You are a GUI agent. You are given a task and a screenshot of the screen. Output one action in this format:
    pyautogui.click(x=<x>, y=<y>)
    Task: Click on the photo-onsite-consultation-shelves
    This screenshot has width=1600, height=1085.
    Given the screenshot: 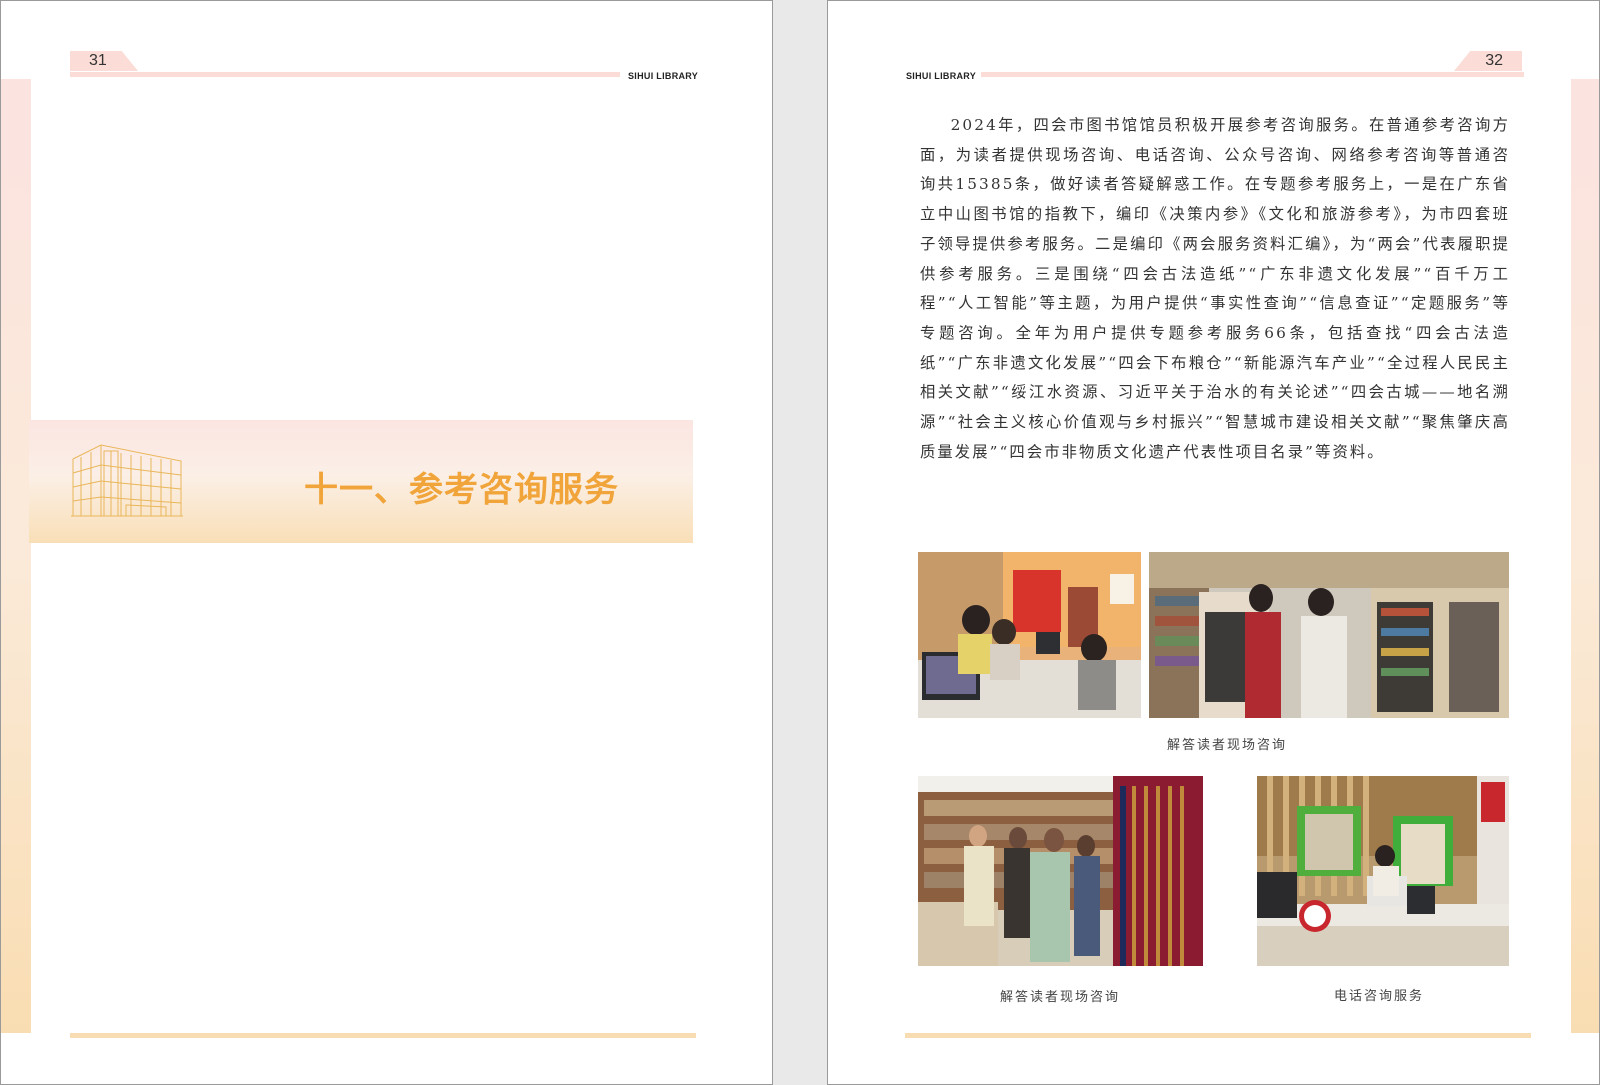 What is the action you would take?
    pyautogui.click(x=1329, y=635)
    